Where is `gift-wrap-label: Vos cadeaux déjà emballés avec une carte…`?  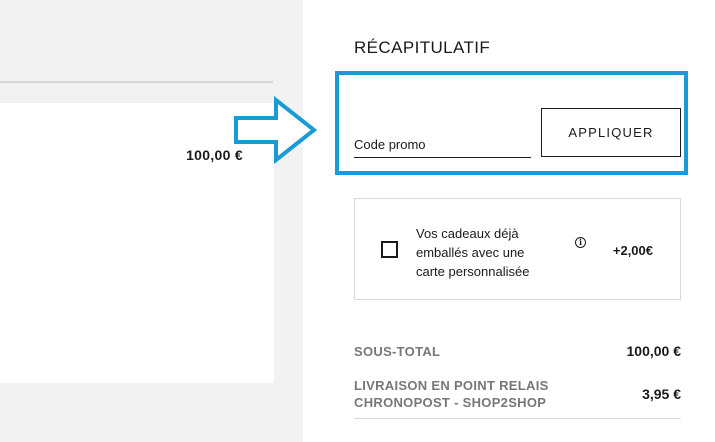 gift-wrap-label: Vos cadeaux déjà emballés avec une carte… is located at coordinates (473, 252).